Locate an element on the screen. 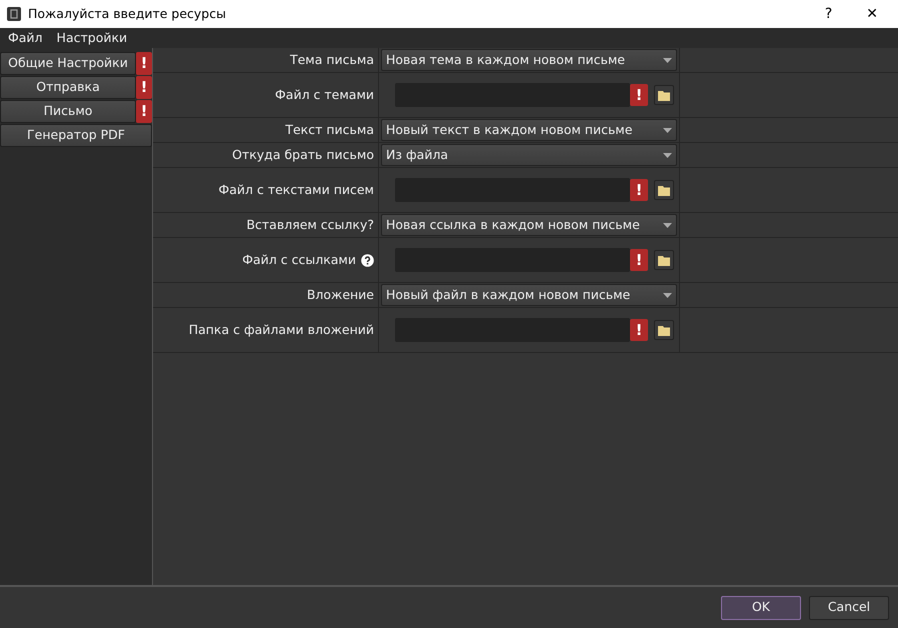 The image size is (898, 628). menu-item: Файл is located at coordinates (25, 38).